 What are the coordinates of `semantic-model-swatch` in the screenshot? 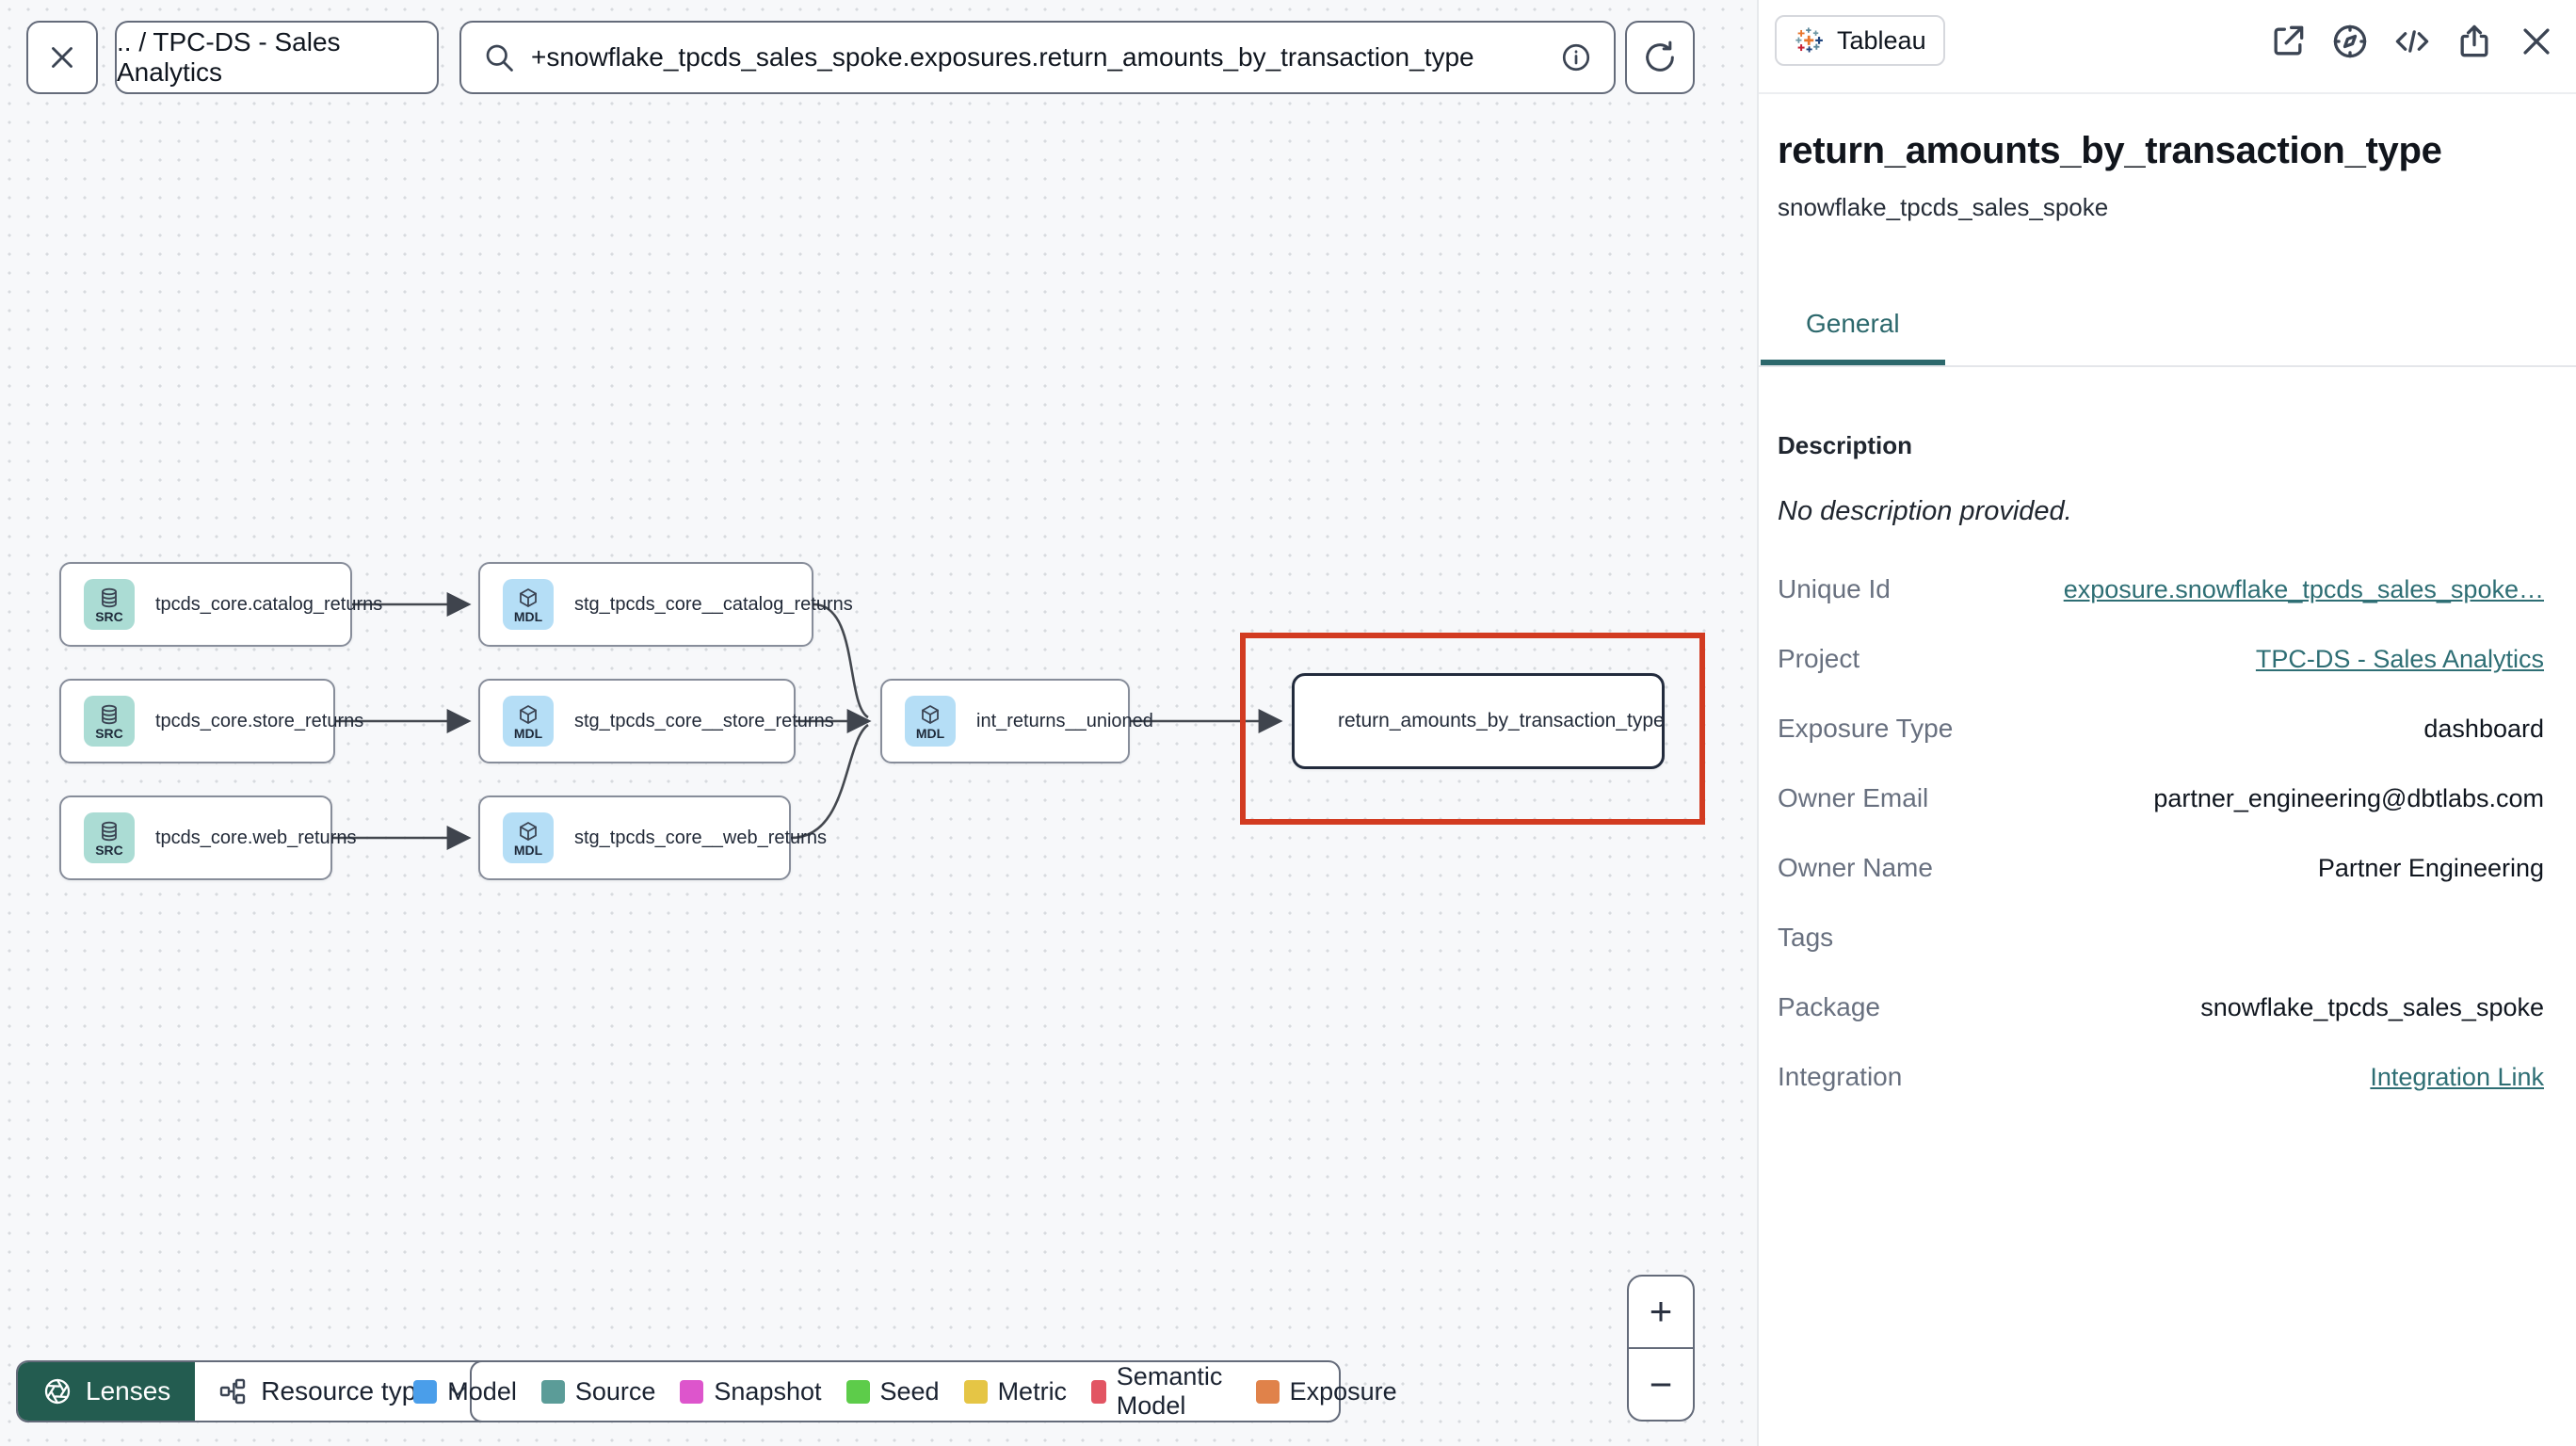 It's located at (1098, 1391).